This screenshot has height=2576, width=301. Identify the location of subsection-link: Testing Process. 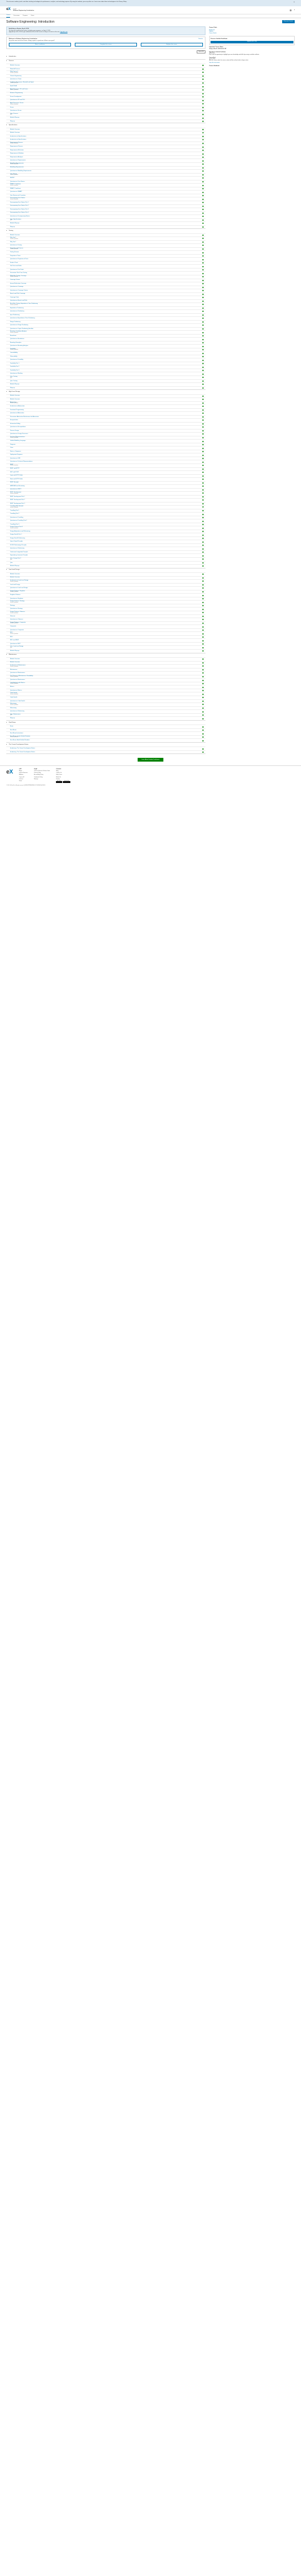
(14, 252).